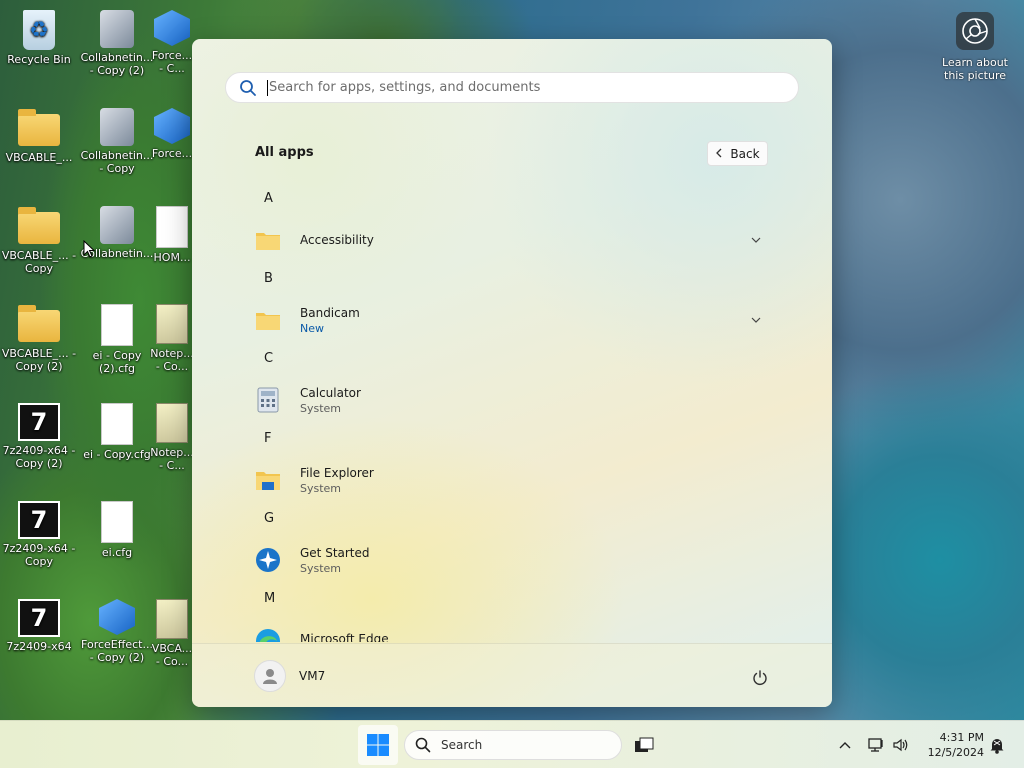 The image size is (1024, 768). I want to click on app-name: Get Started, so click(335, 552).